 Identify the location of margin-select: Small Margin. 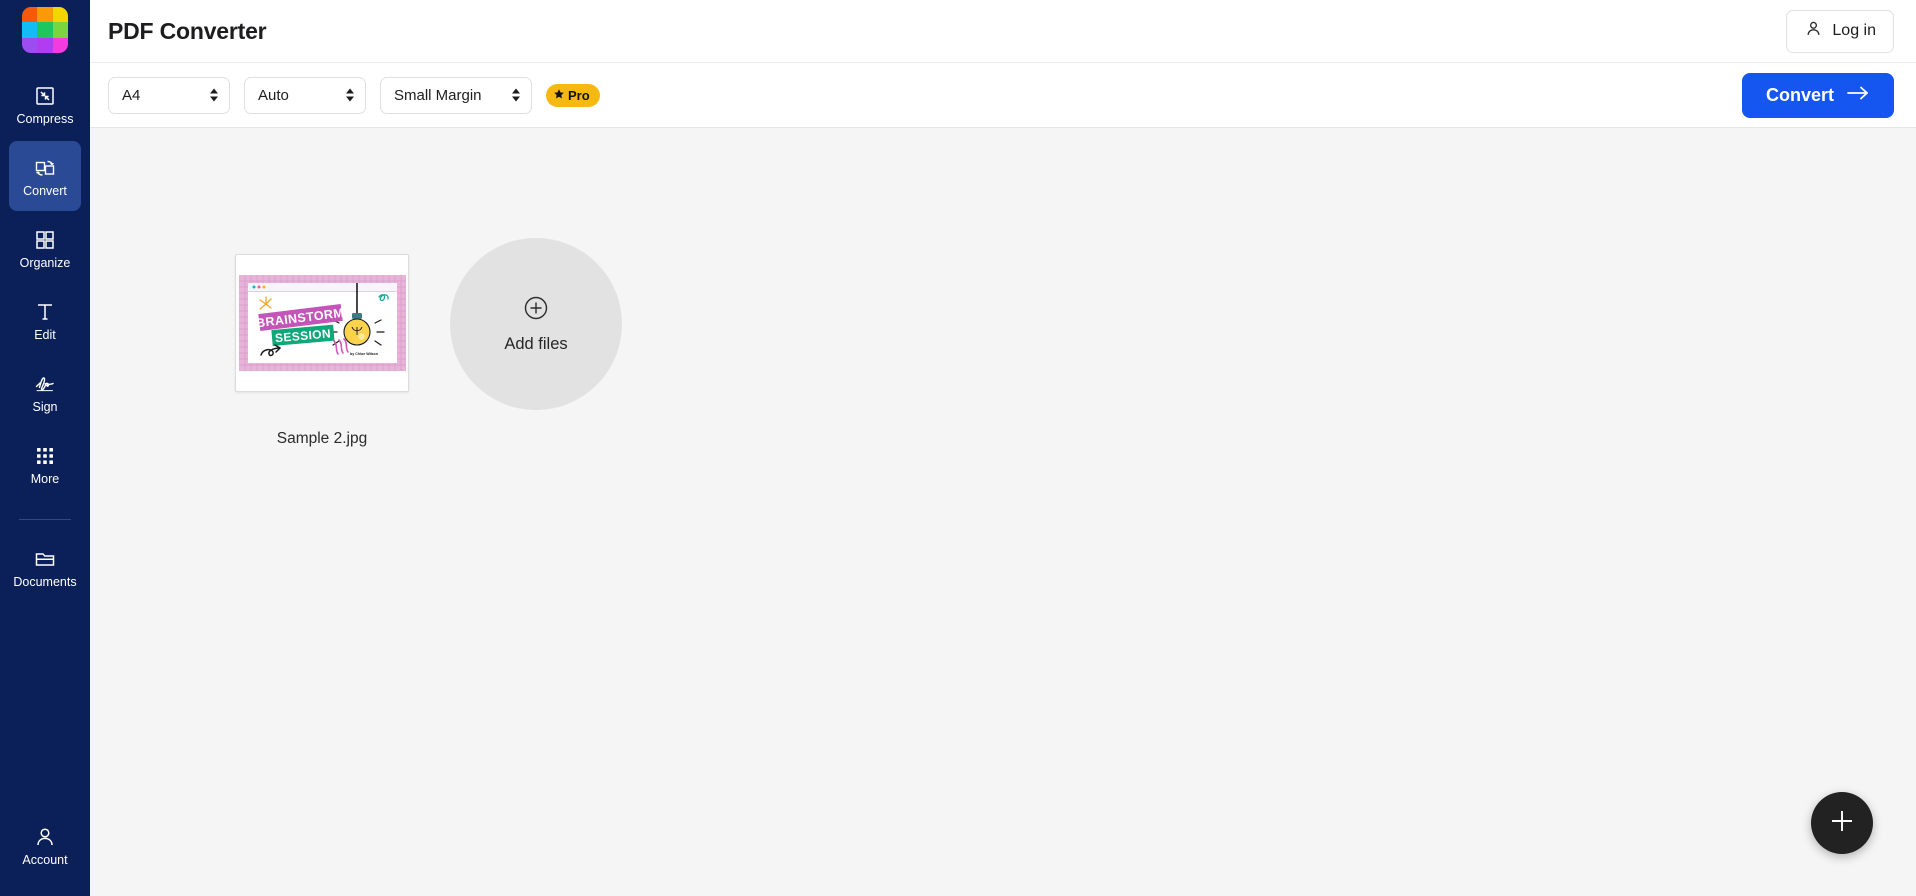
(456, 95).